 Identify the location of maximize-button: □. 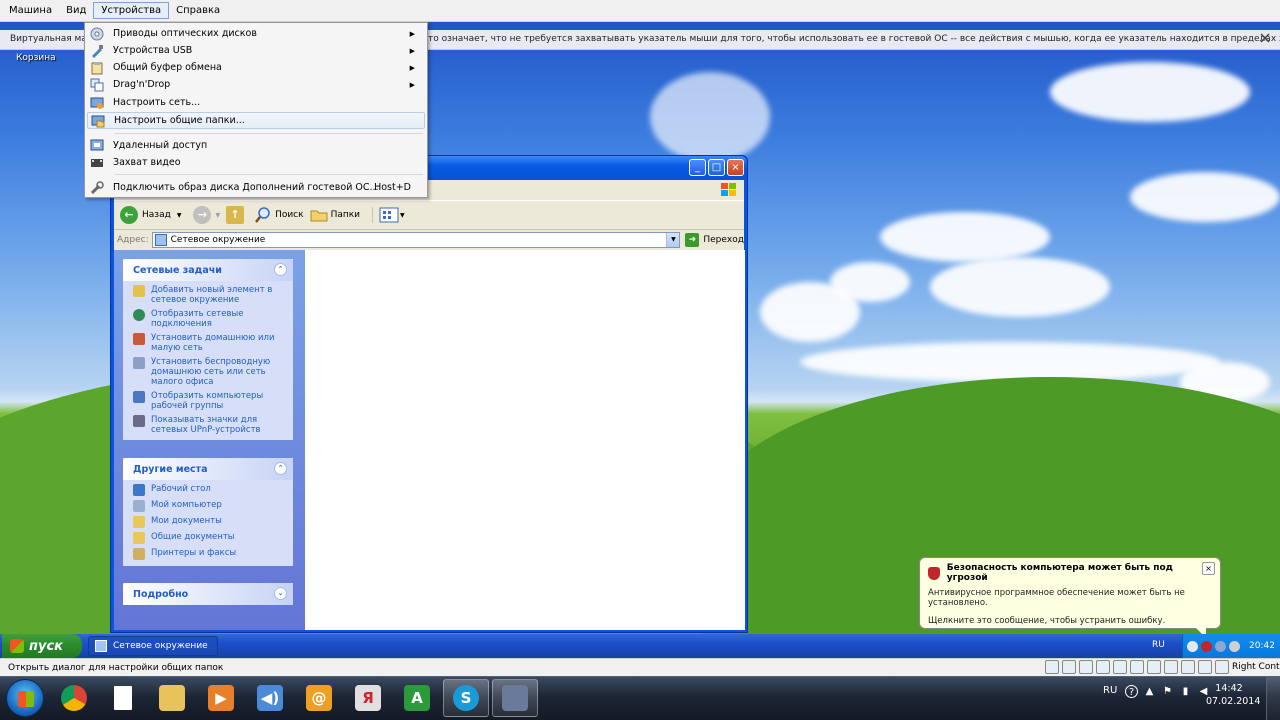
(716, 167).